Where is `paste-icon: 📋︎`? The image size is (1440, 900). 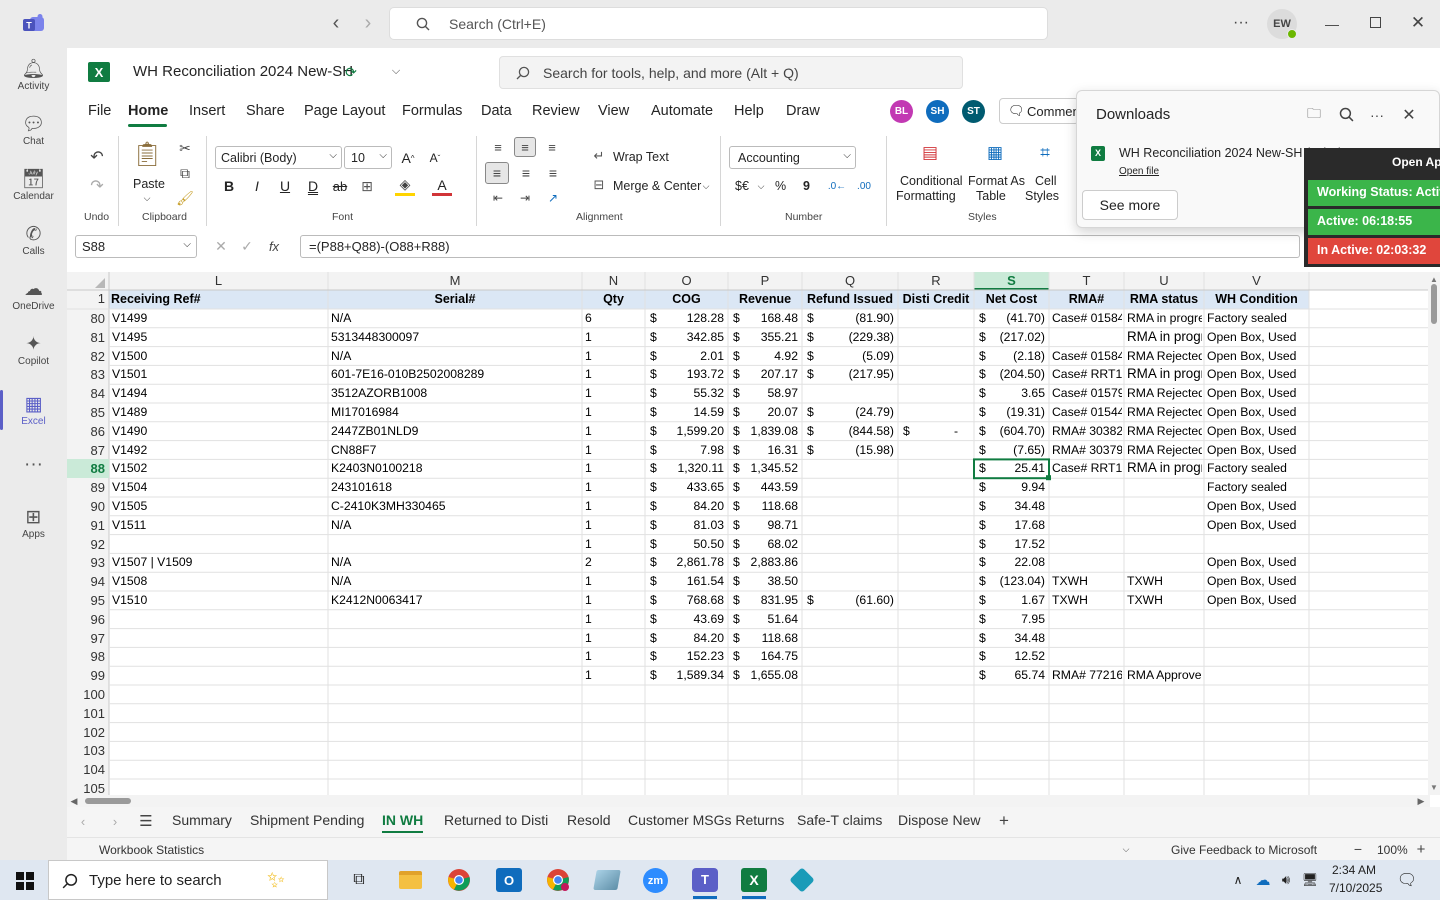
paste-icon: 📋︎ is located at coordinates (147, 154).